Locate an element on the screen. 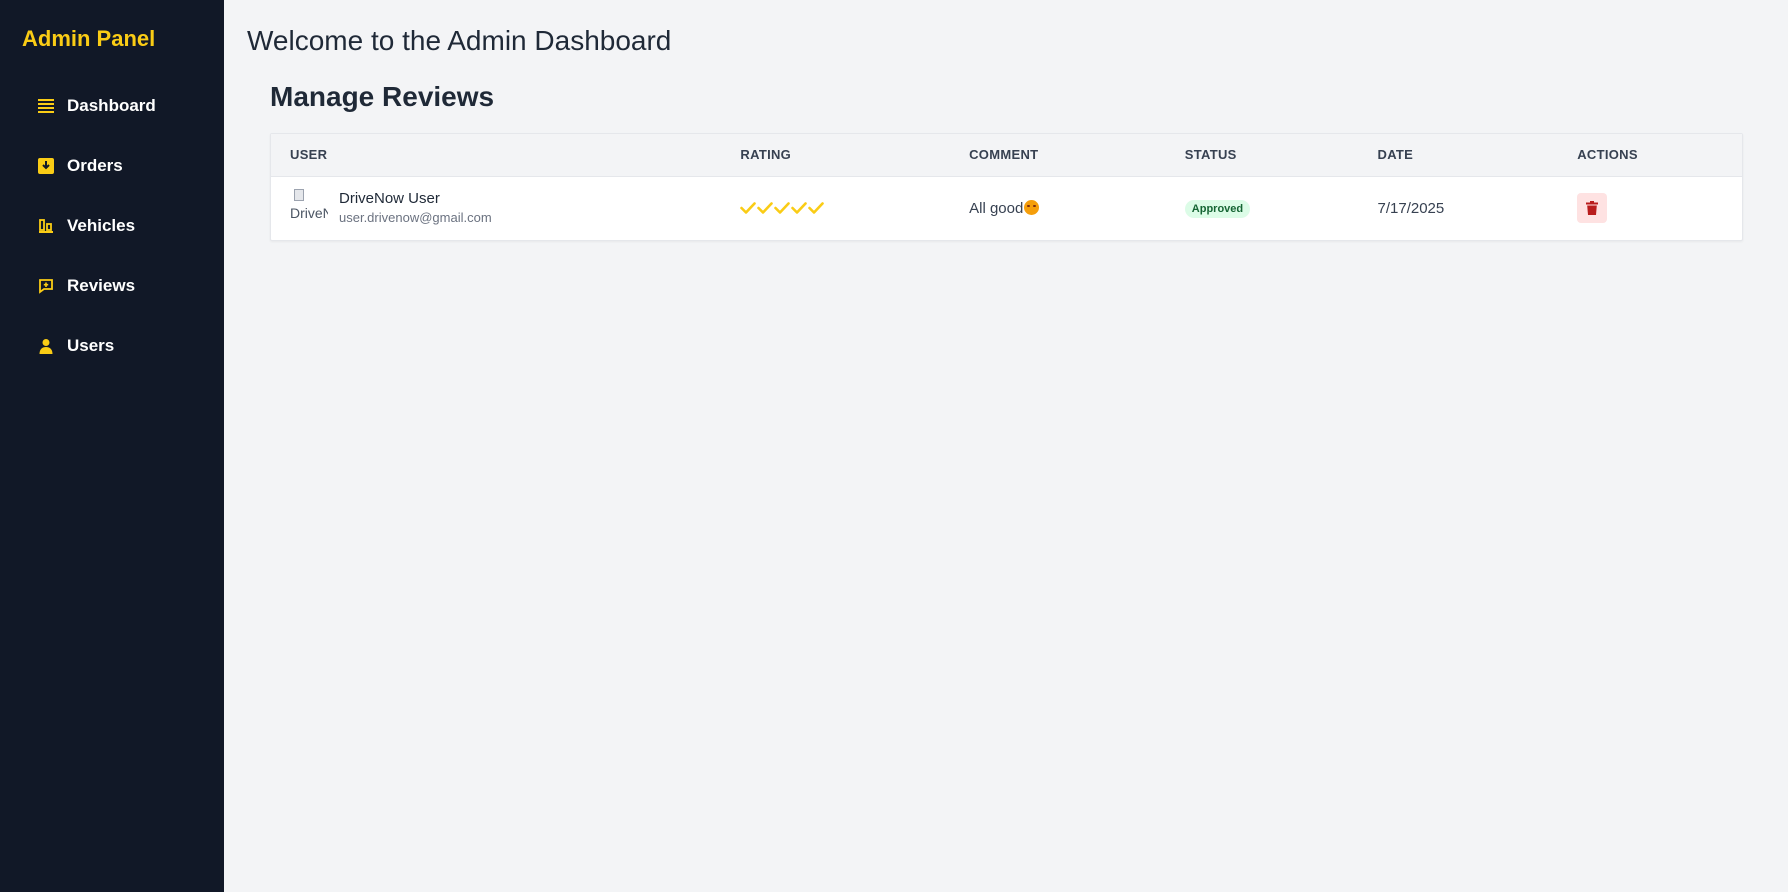  sidebar-item-orders: Orders is located at coordinates (112, 166).